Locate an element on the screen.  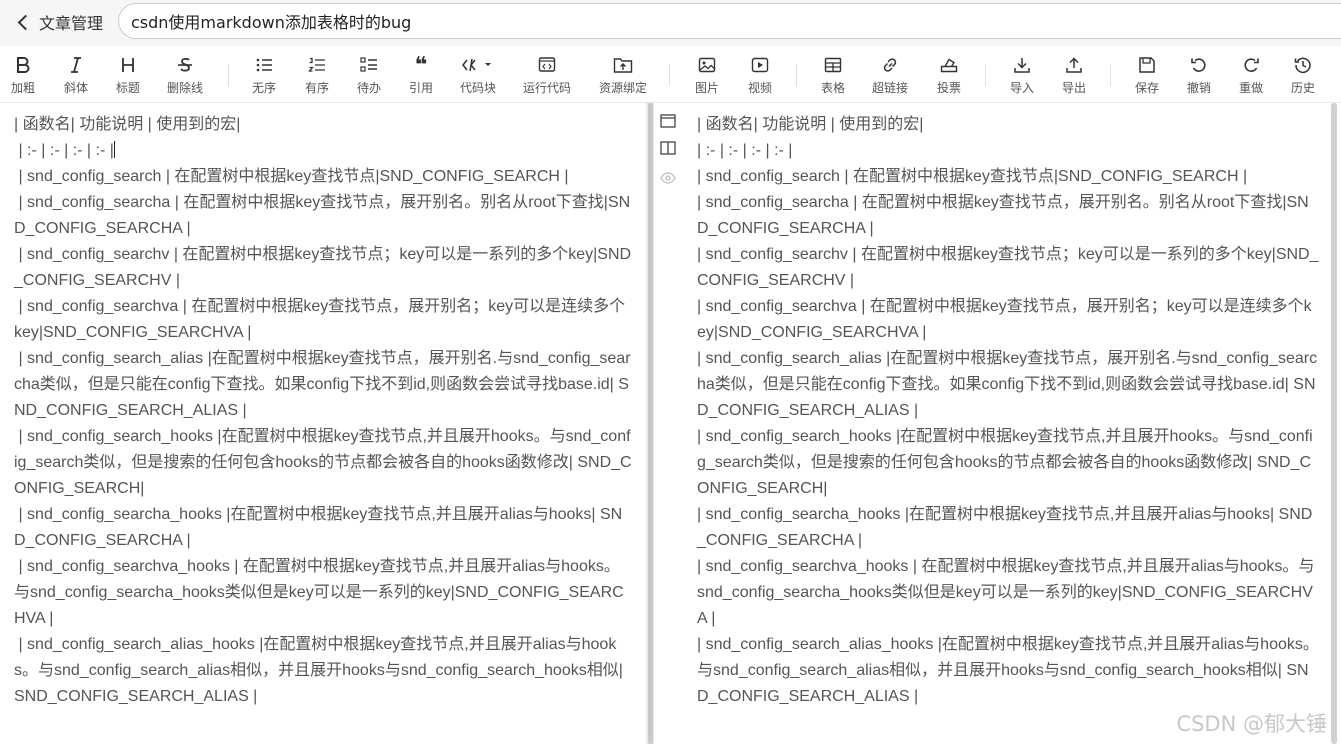
strikethrough-button: 删除线 is located at coordinates (185, 75).